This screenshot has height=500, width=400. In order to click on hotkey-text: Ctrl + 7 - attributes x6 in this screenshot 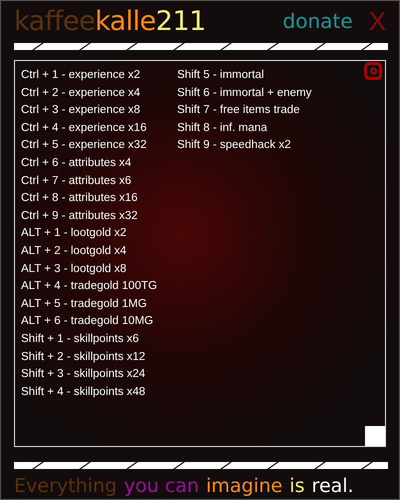, I will do `click(76, 181)`.